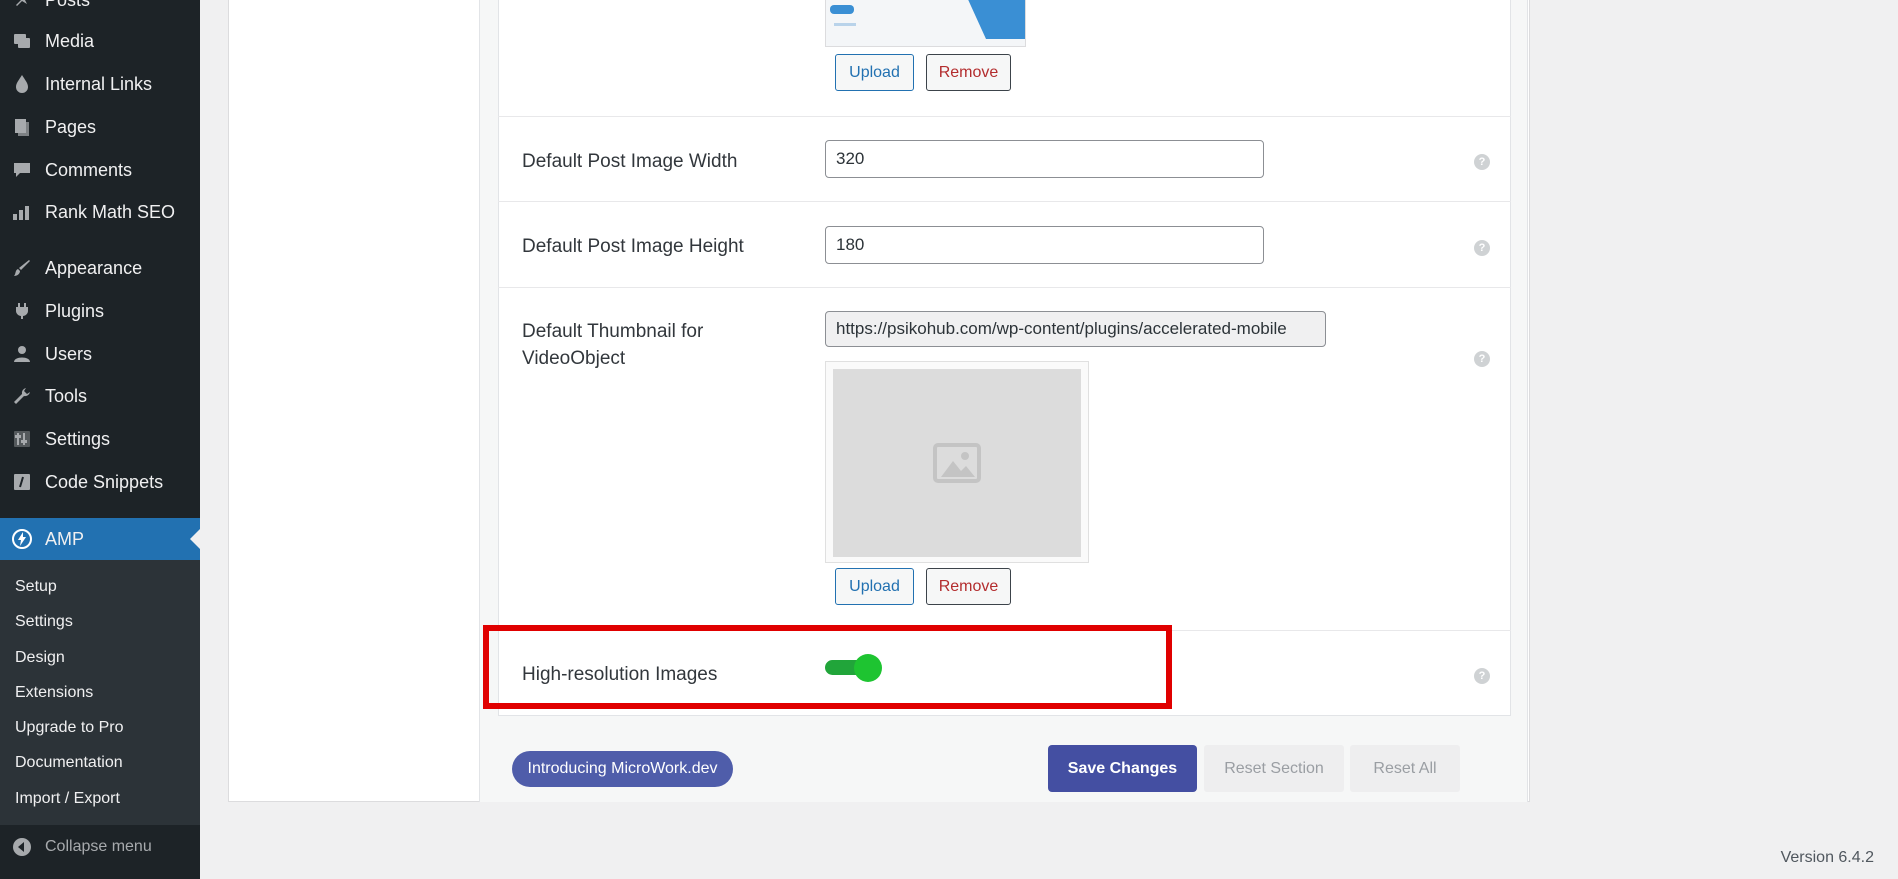 Image resolution: width=1898 pixels, height=879 pixels. What do you see at coordinates (54, 693) in the screenshot?
I see `submenu-item-extensions: Extensions` at bounding box center [54, 693].